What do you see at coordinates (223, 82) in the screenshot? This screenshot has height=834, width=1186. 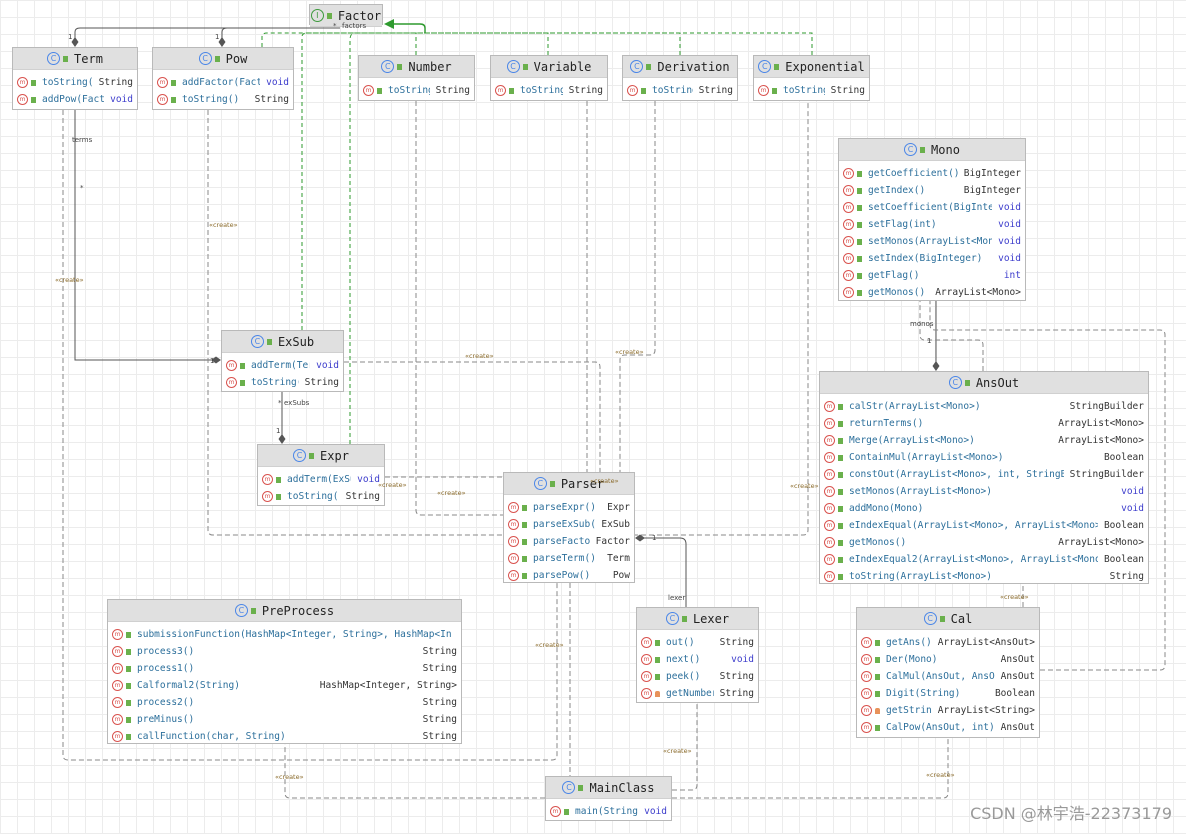 I see `method-row: m addFactor(Factor) void` at bounding box center [223, 82].